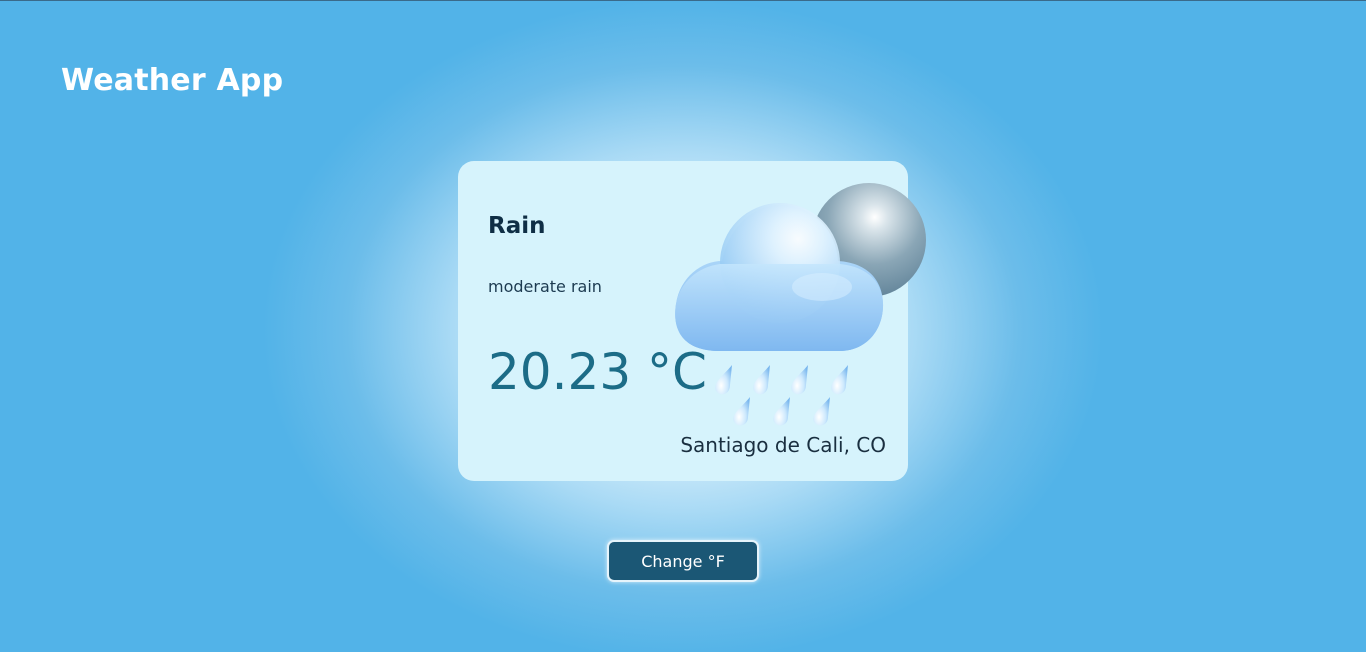  I want to click on location-label: Santiago de Cali, CO, so click(783, 445).